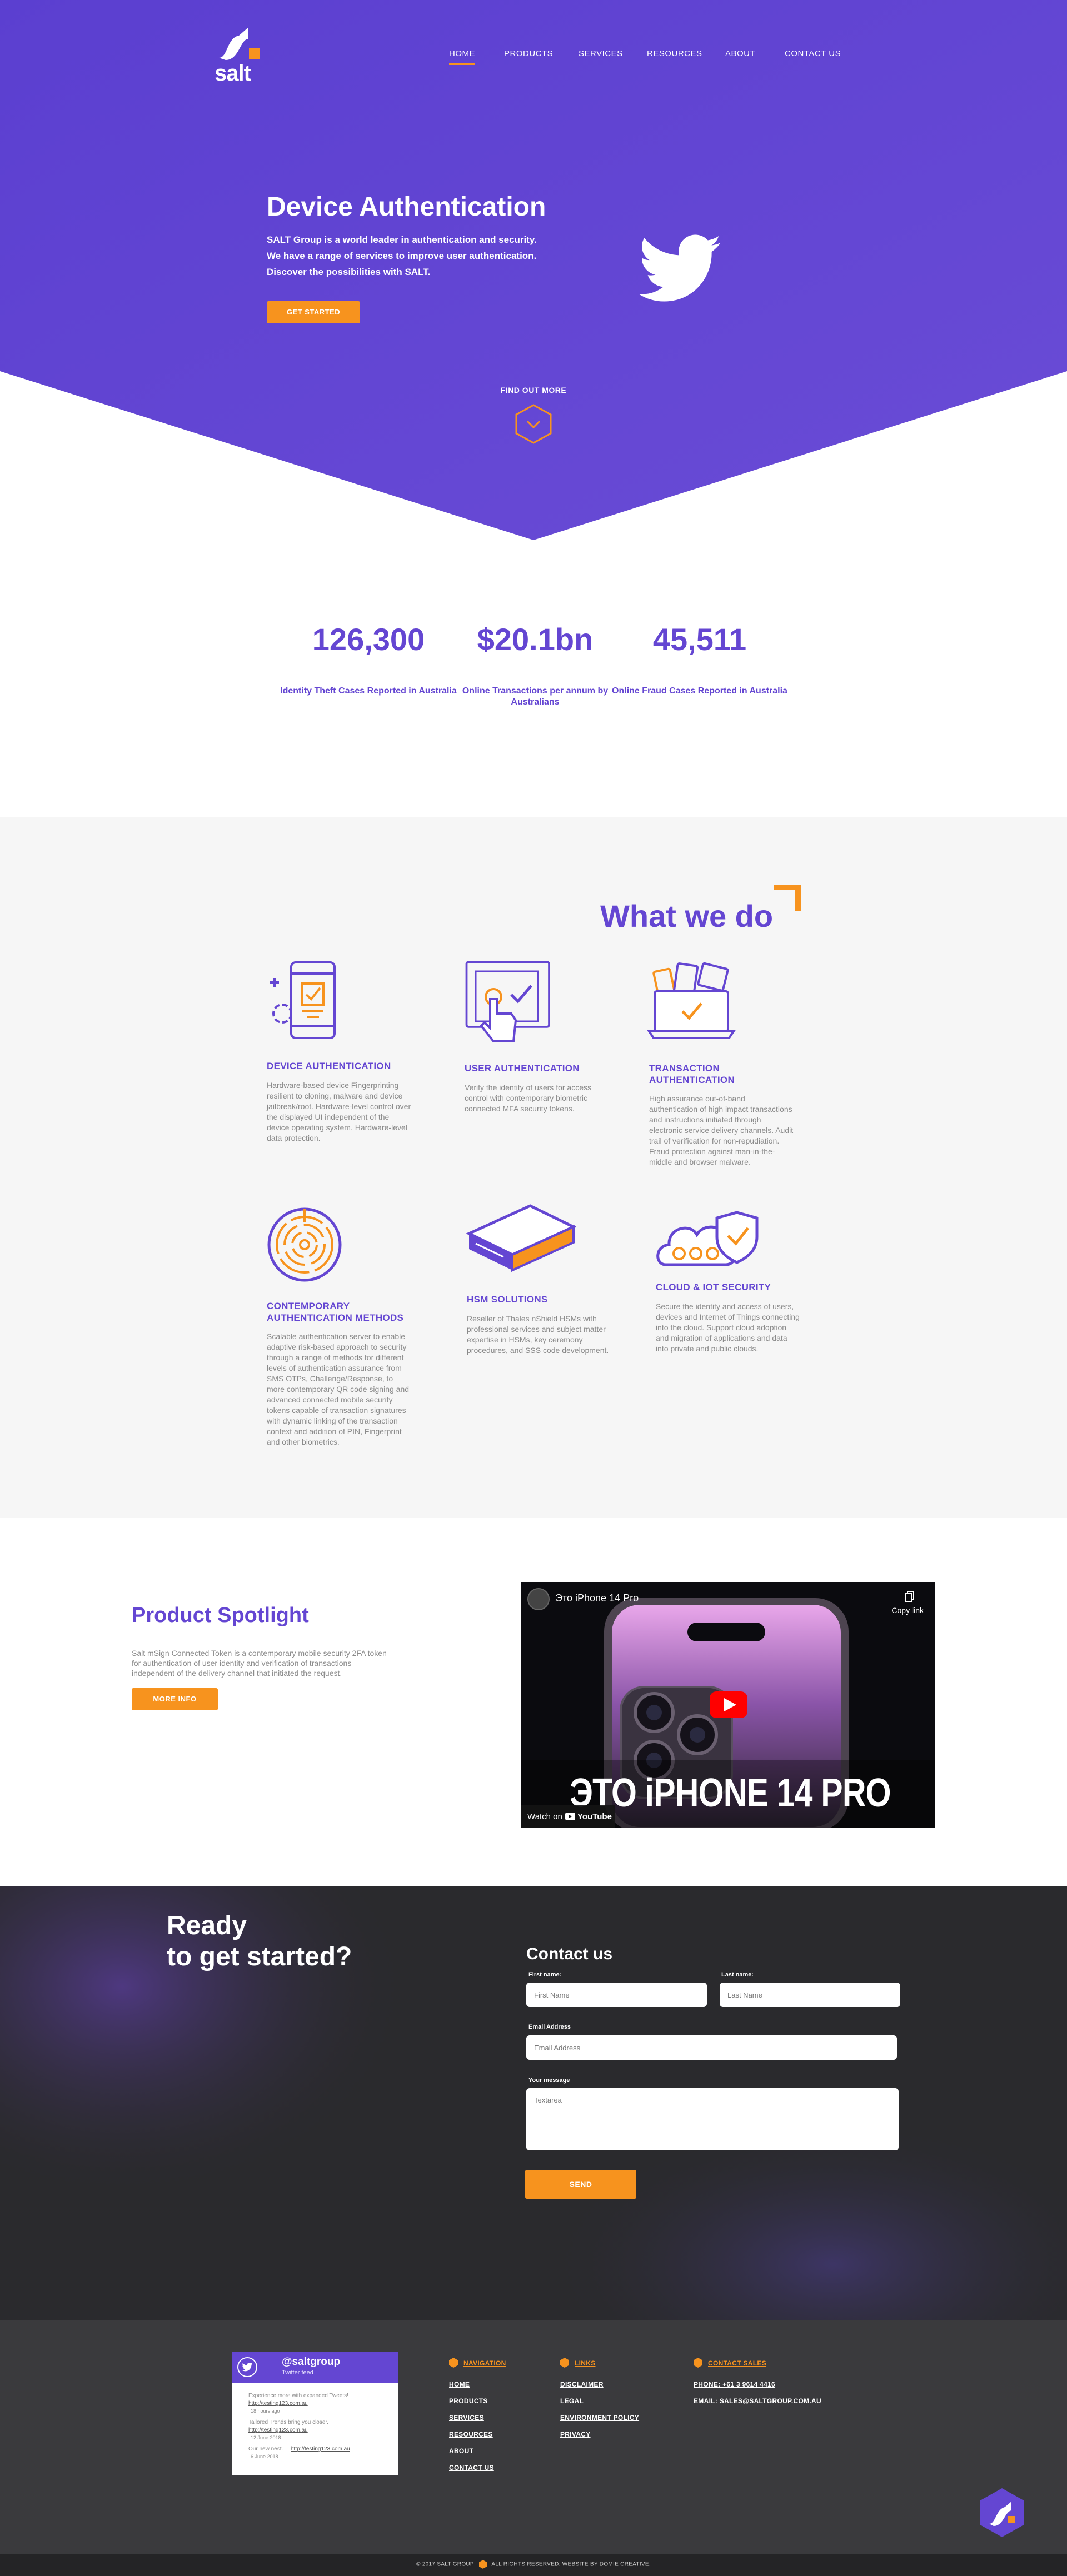  I want to click on footer-link-legal: LEGAL, so click(572, 2401).